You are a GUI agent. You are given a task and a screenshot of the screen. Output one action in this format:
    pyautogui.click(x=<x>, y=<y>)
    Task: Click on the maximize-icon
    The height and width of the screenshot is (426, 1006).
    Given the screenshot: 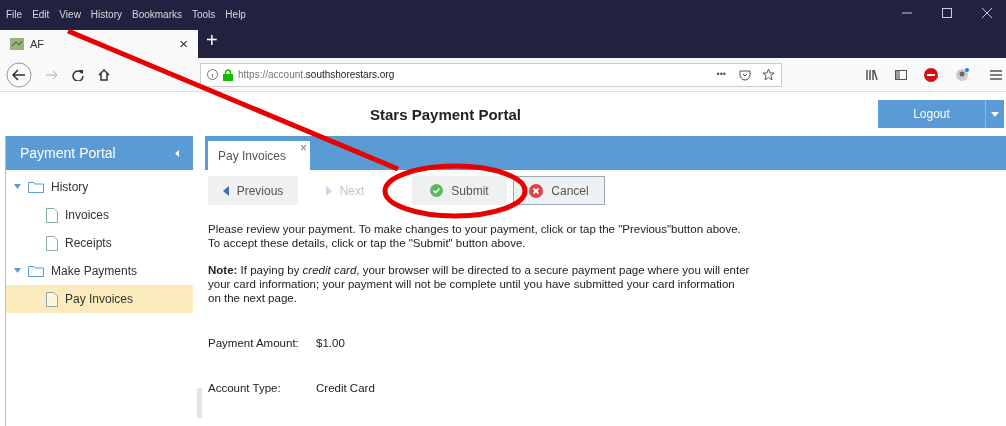 What is the action you would take?
    pyautogui.click(x=947, y=13)
    